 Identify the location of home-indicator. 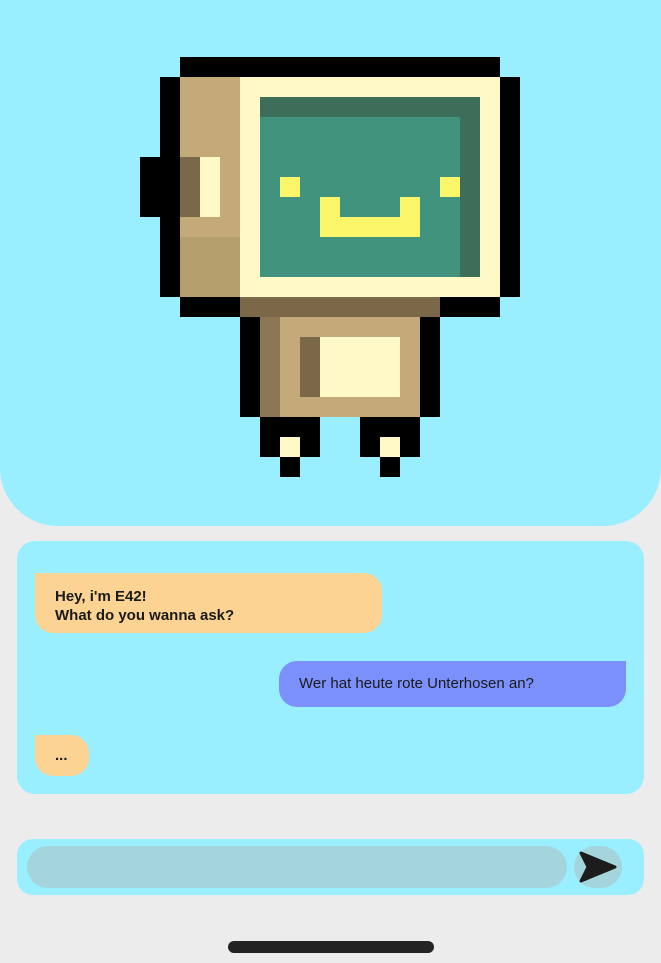
(331, 947).